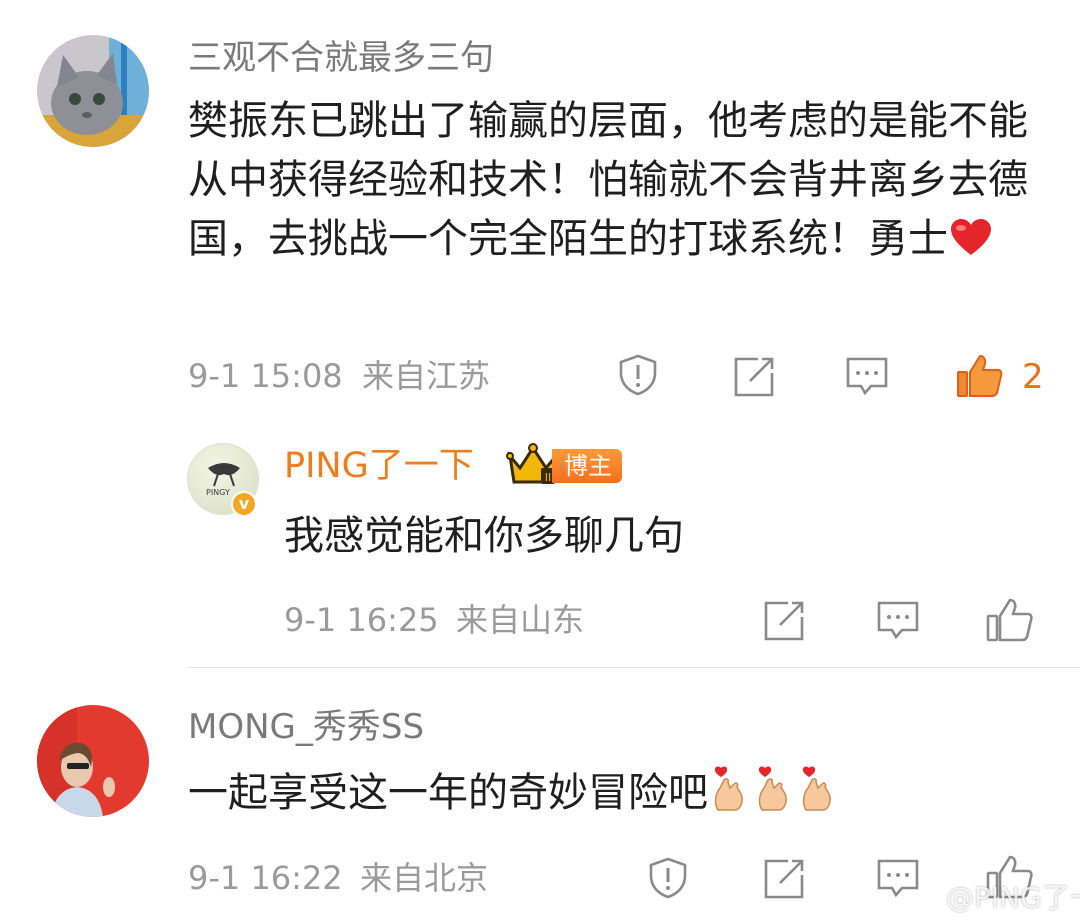 The height and width of the screenshot is (919, 1080). Describe the element at coordinates (633, 667) in the screenshot. I see `divider` at that location.